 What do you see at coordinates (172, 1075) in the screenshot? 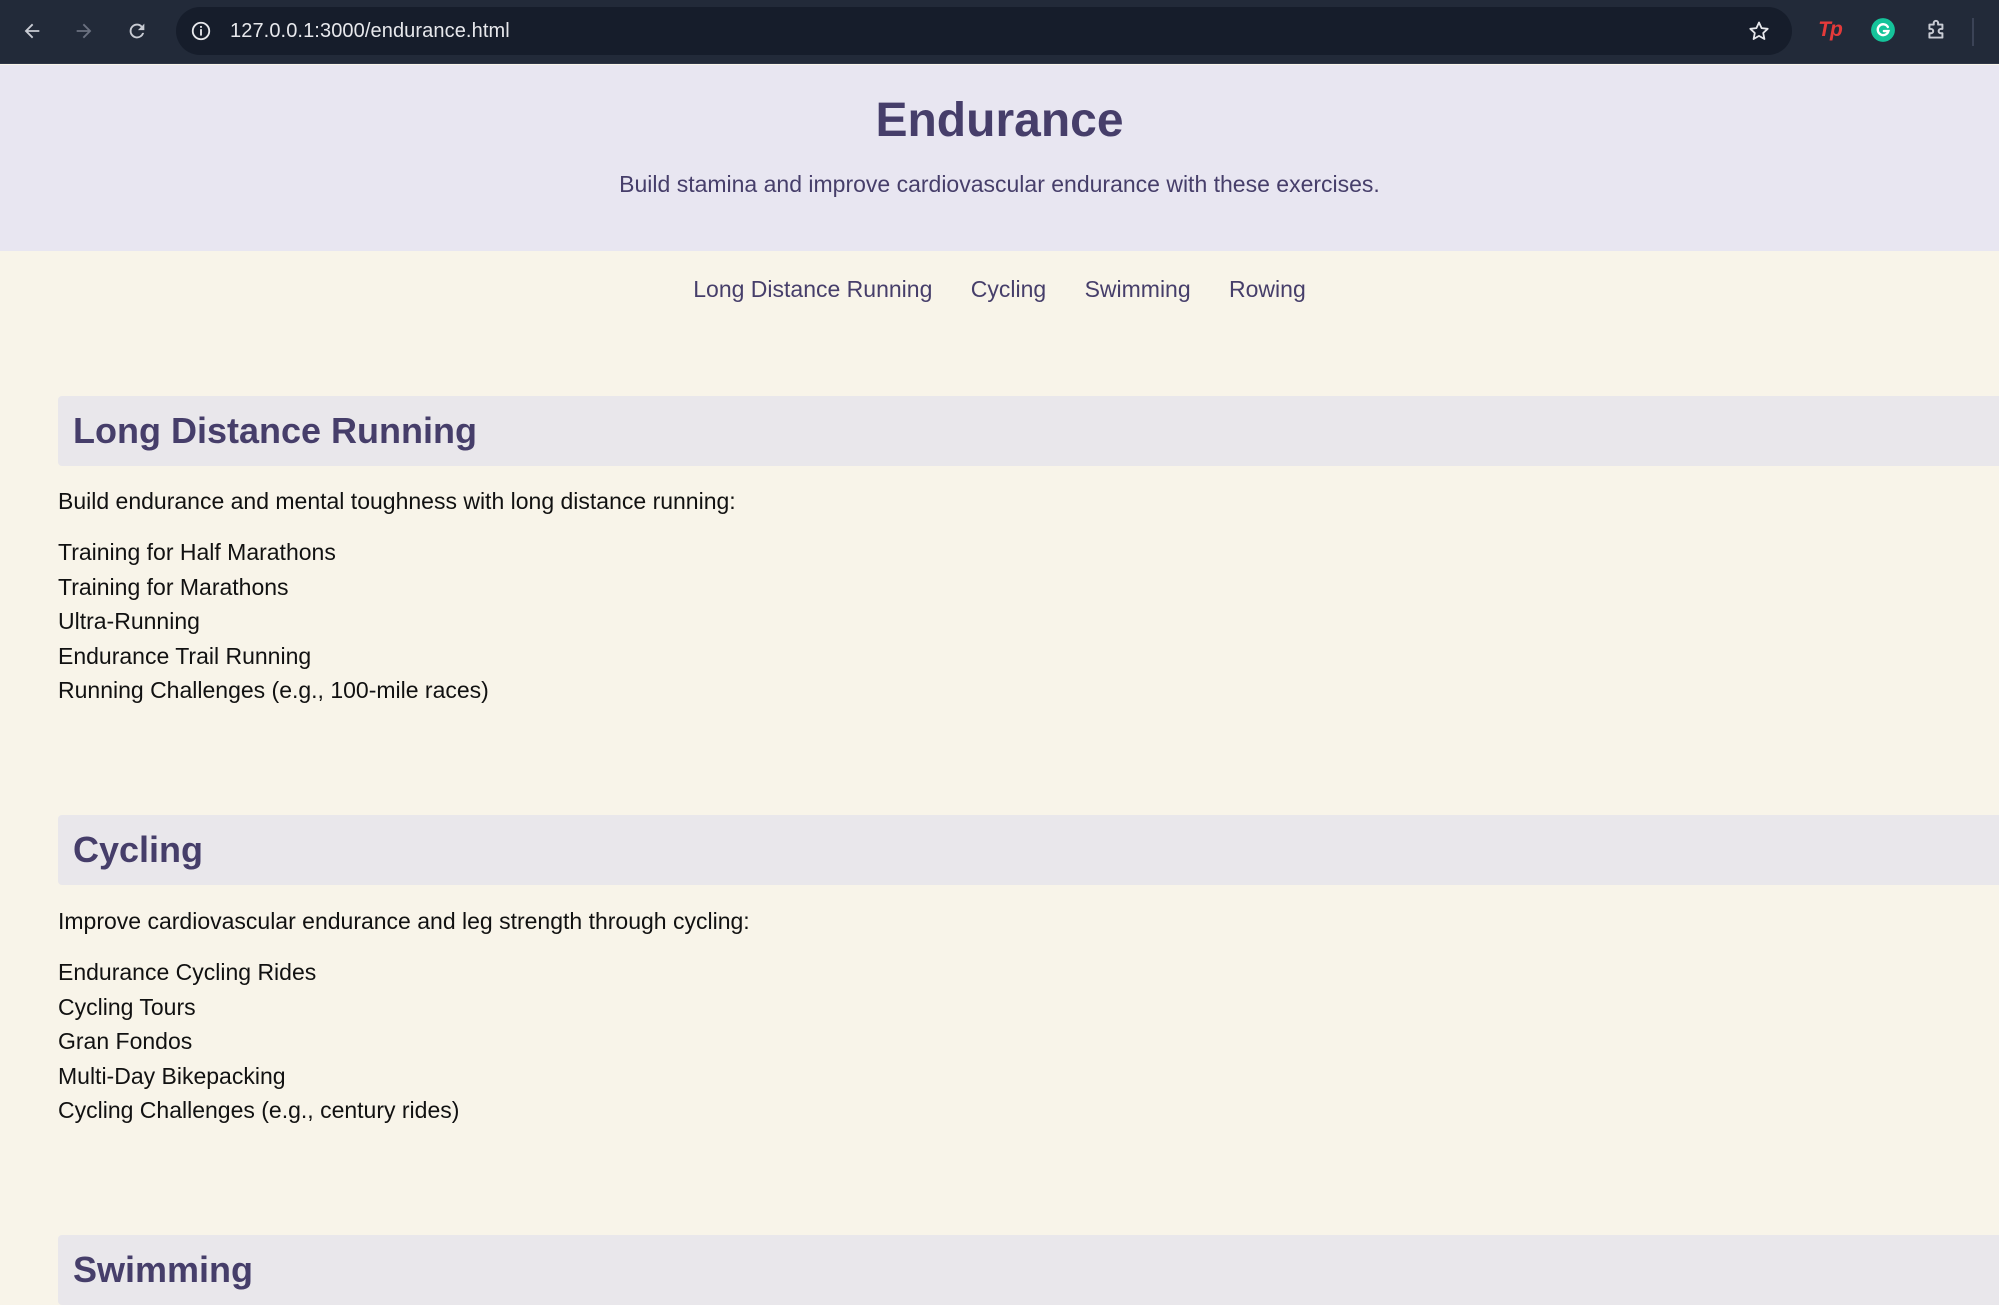
I see `list-item: Multi-Day Bikepacking` at bounding box center [172, 1075].